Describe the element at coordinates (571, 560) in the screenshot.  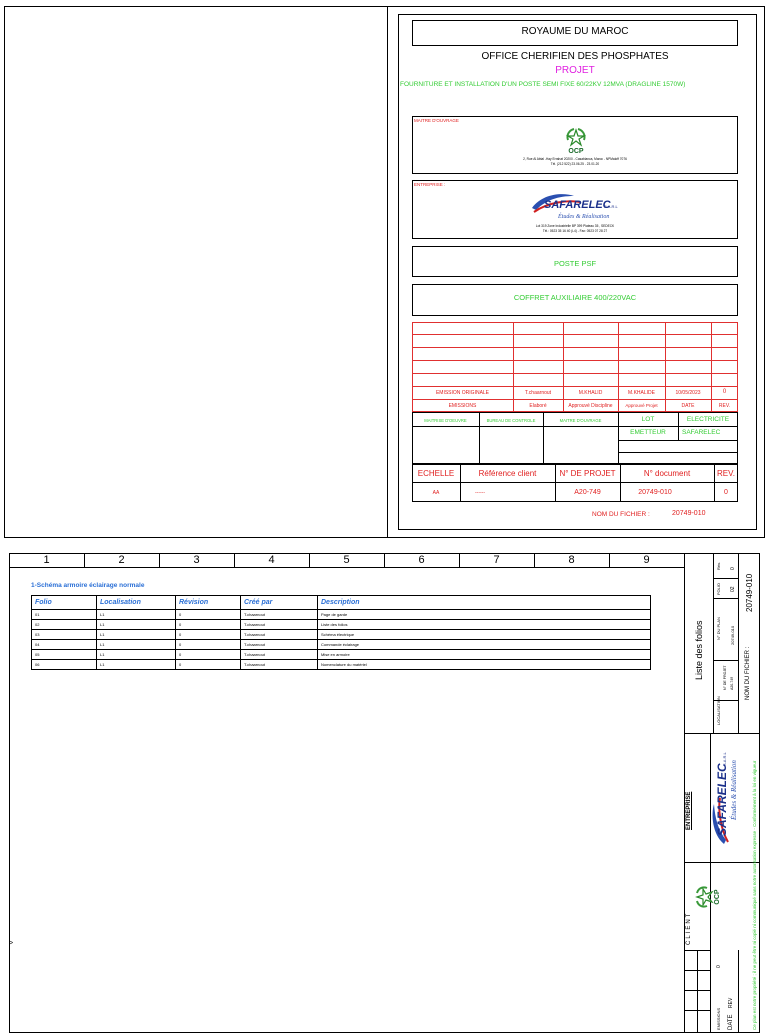
I see `col-num-8: 8` at that location.